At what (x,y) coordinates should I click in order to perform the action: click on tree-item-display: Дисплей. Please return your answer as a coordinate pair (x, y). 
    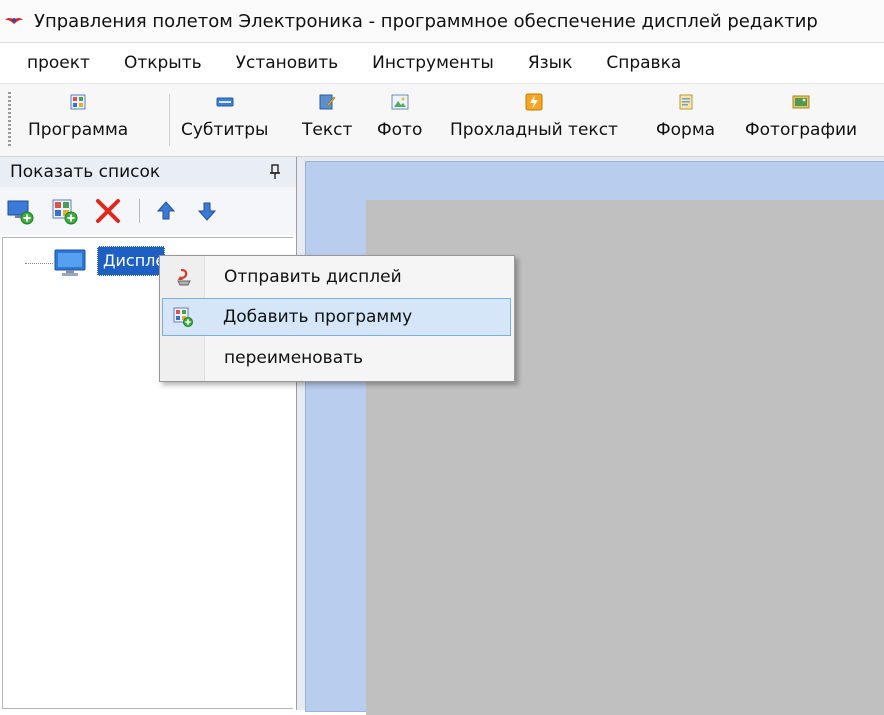
    Looking at the image, I should click on (131, 261).